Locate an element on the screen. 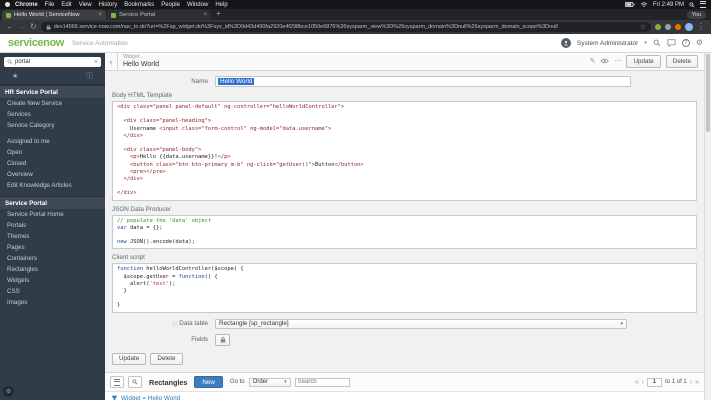 This screenshot has width=711, height=400. menubar-item-chrome: Chrome is located at coordinates (26, 5).